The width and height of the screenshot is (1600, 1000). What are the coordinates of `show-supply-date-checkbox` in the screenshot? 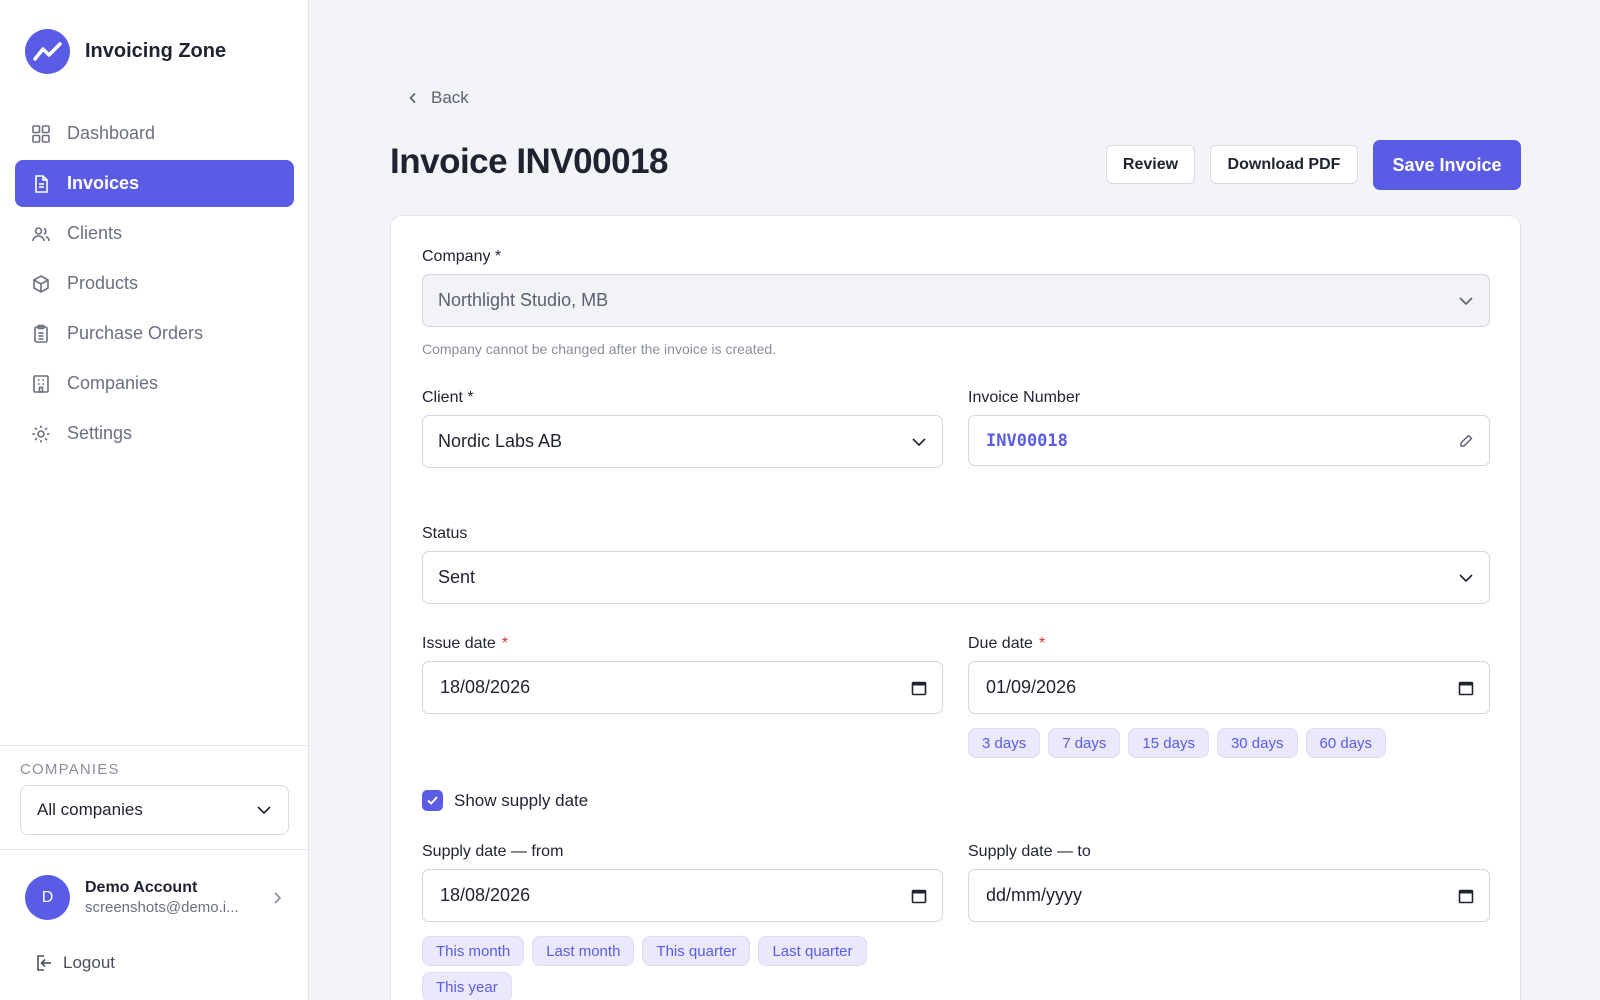 It's located at (432, 800).